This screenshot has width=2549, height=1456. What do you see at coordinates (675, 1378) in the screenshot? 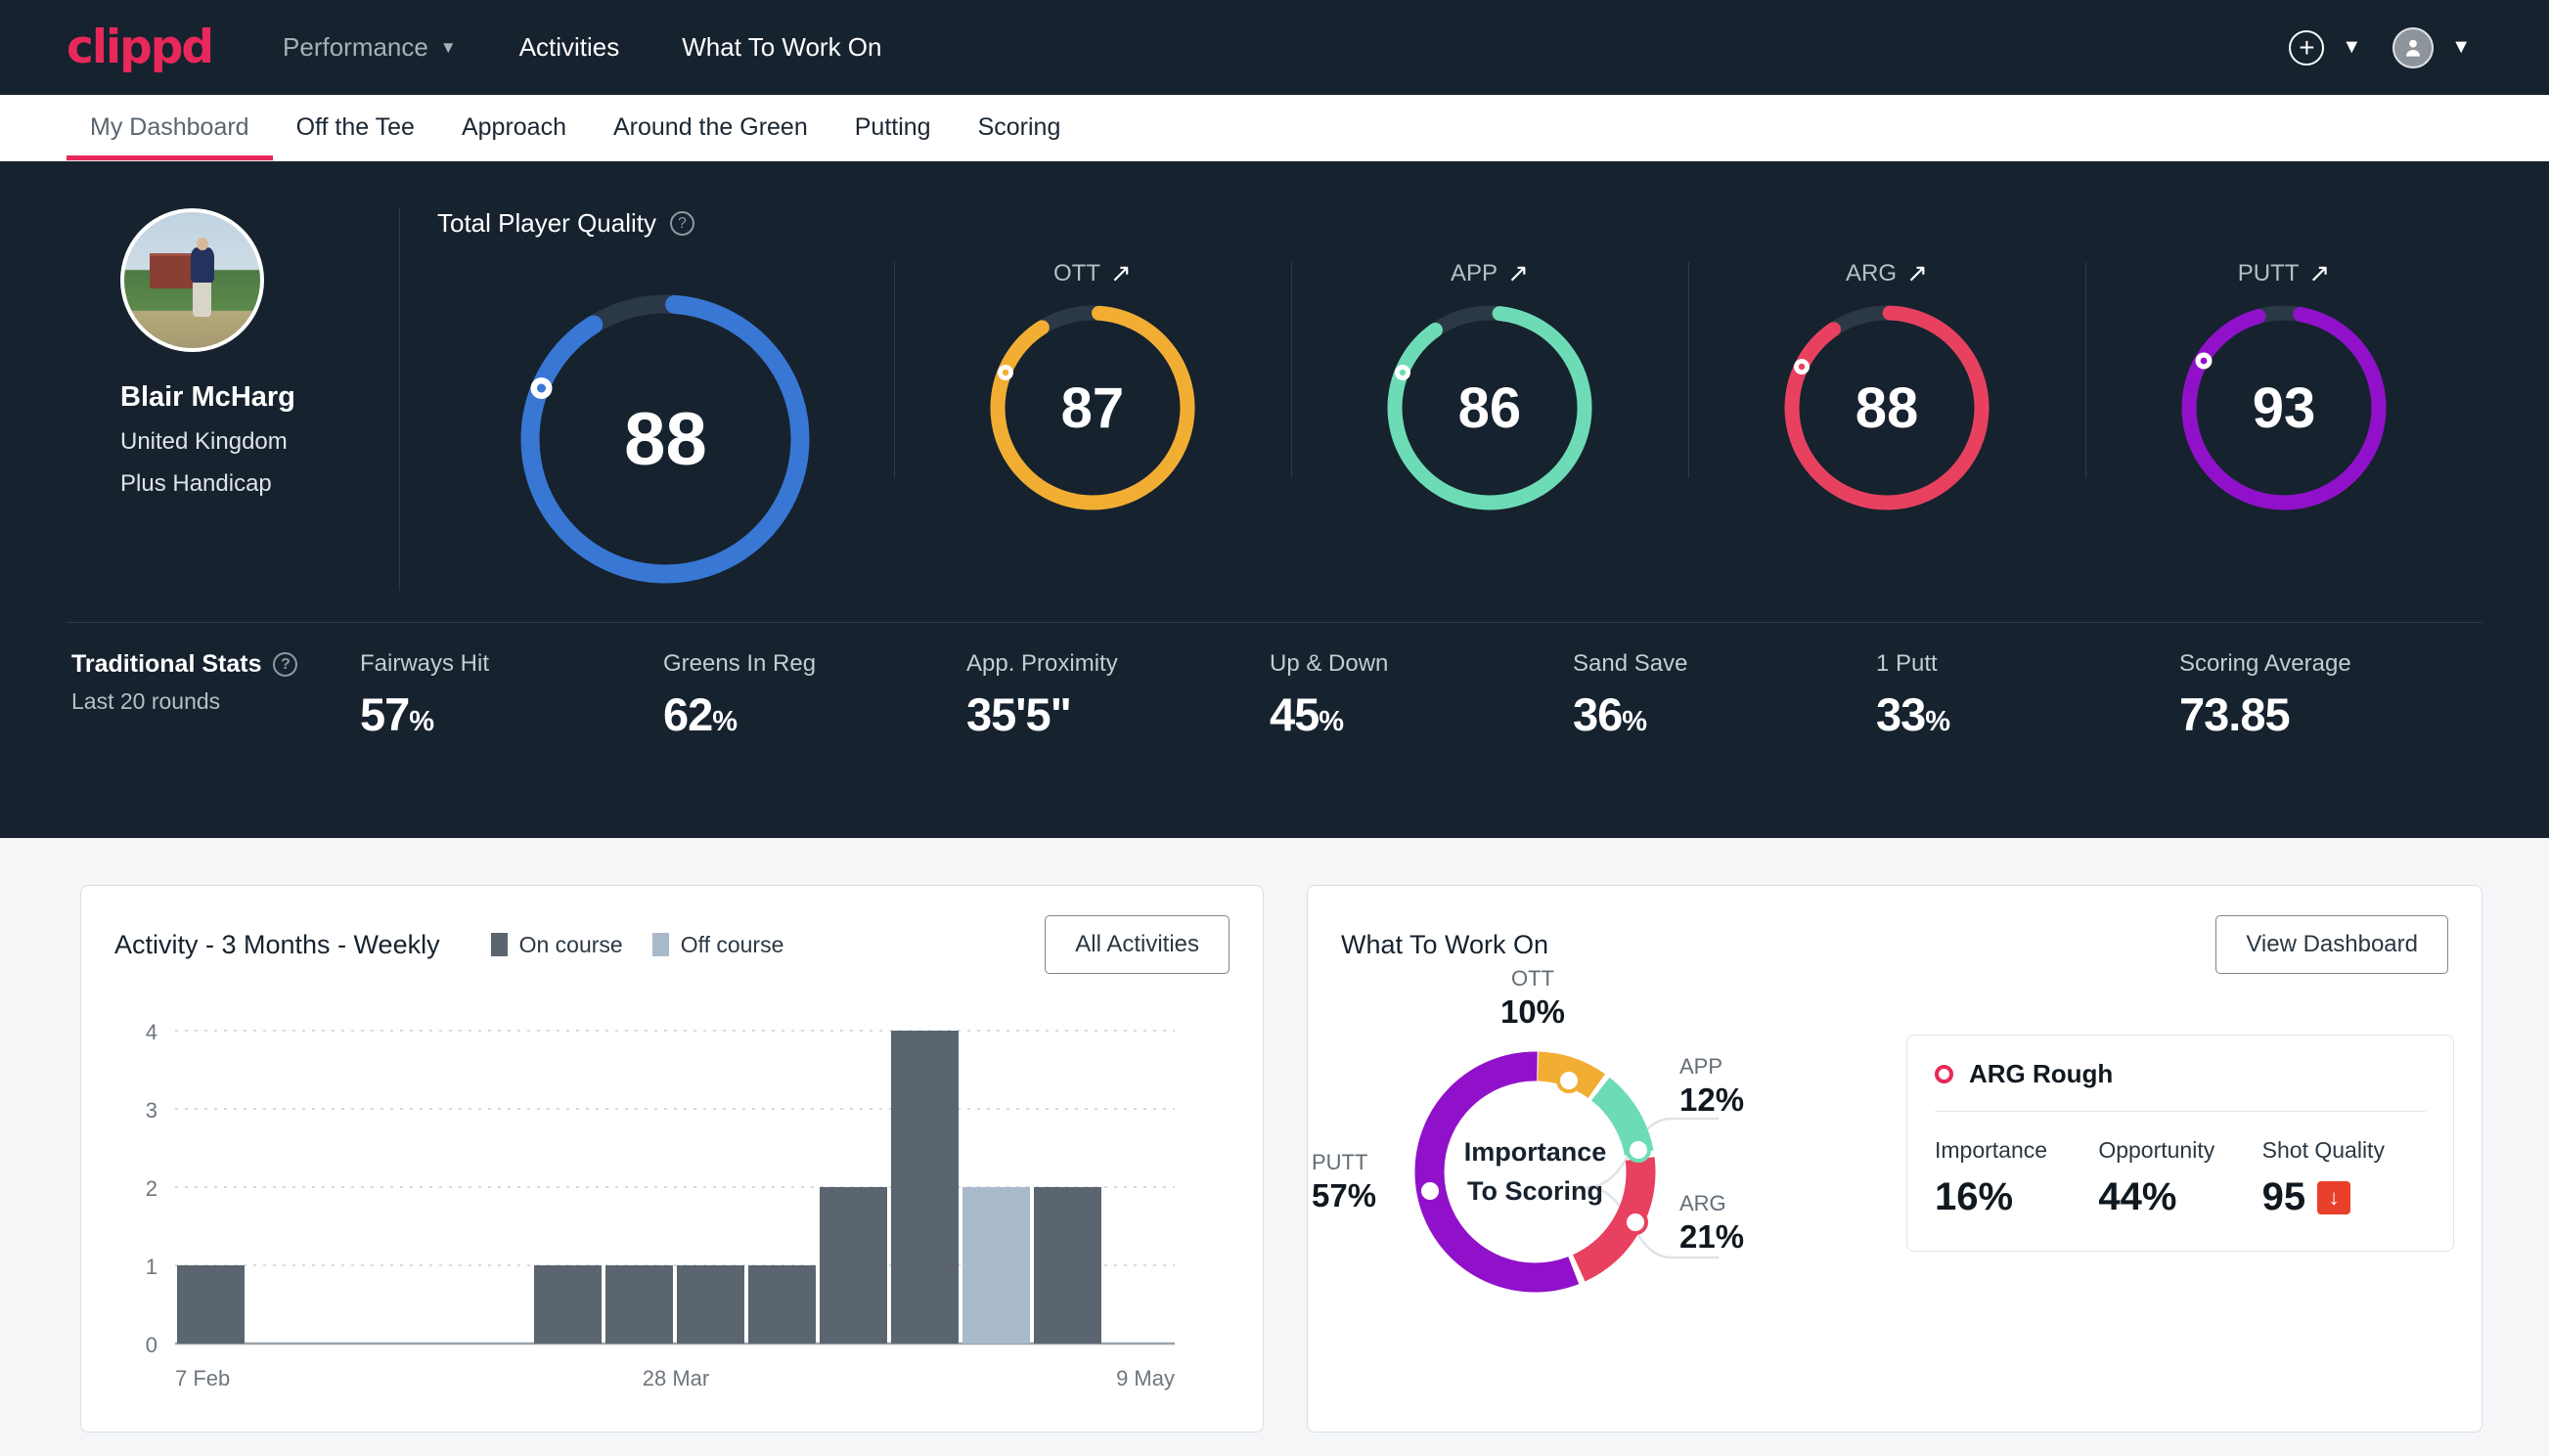
I see `chart-x-tick-labels: 7 Feb 28 Mar 9 May` at bounding box center [675, 1378].